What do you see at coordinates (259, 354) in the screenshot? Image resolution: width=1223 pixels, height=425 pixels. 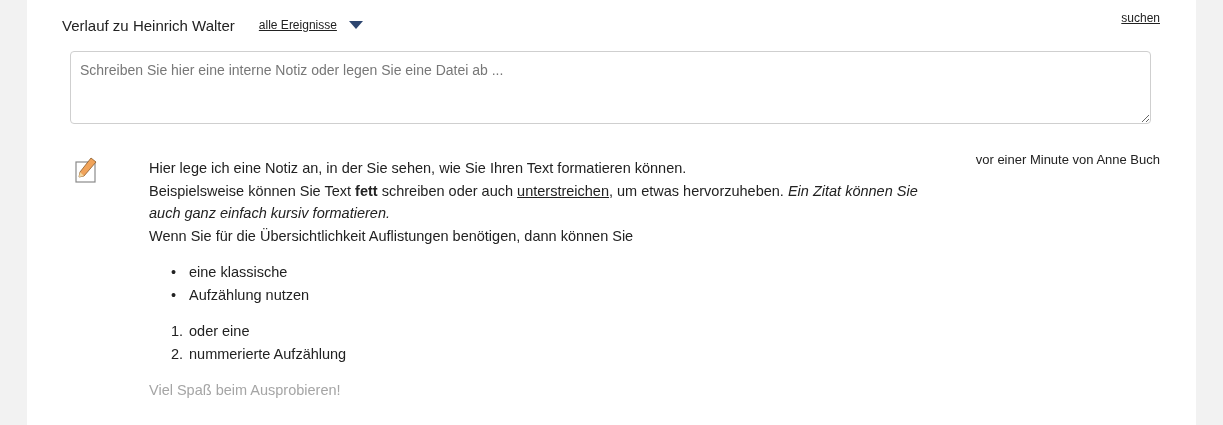 I see `list-item: 2. nummerierte Aufzählung` at bounding box center [259, 354].